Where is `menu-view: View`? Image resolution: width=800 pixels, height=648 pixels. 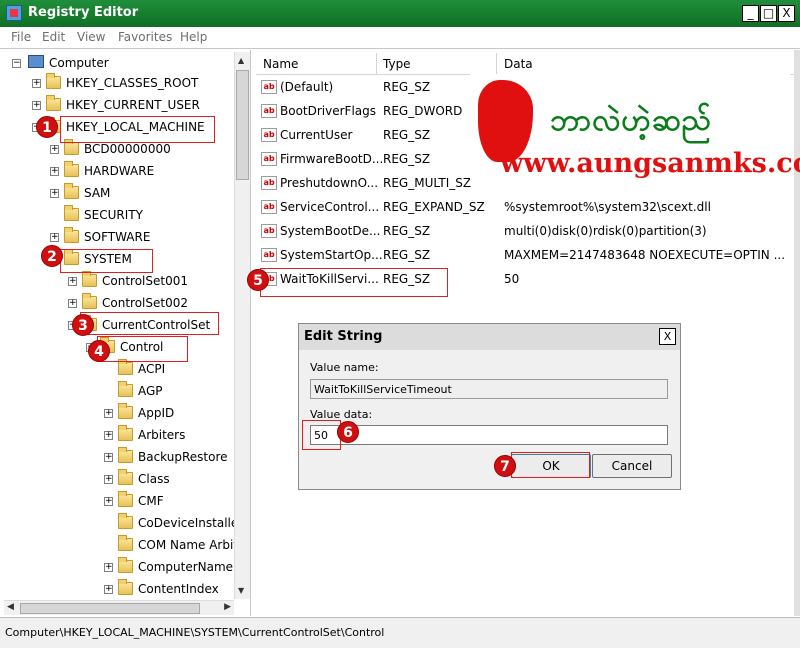 menu-view: View is located at coordinates (91, 37).